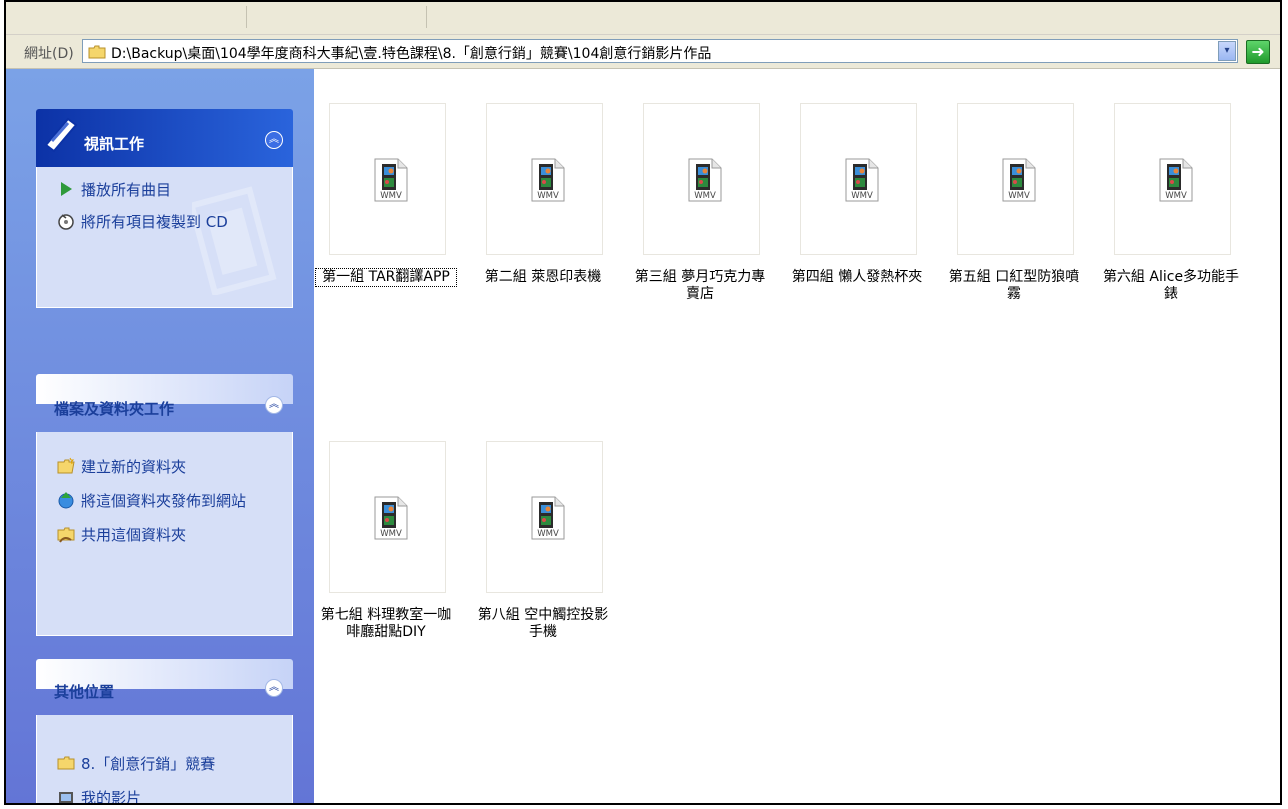  I want to click on file-tasks-body: 建立新的資料夾 將這個資料夾發佈到網站 共用這個資料夾, so click(164, 534).